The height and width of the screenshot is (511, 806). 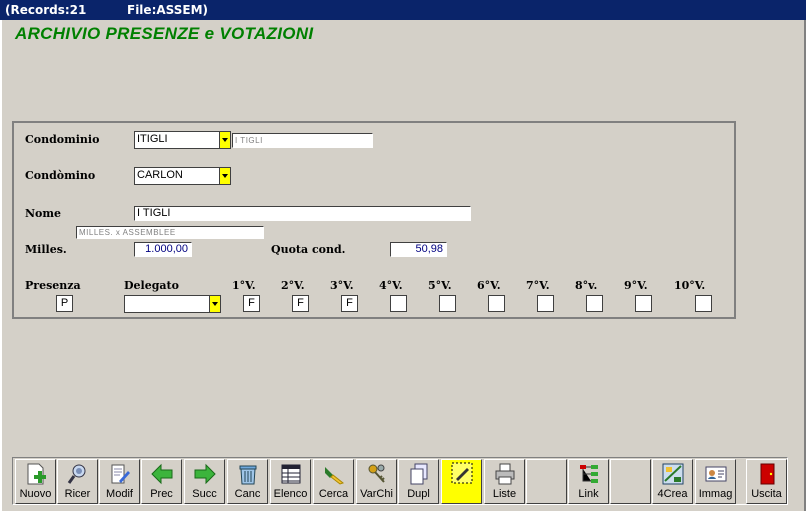 I want to click on window-titlebar: (Records:21 File:ASSEM), so click(x=403, y=10).